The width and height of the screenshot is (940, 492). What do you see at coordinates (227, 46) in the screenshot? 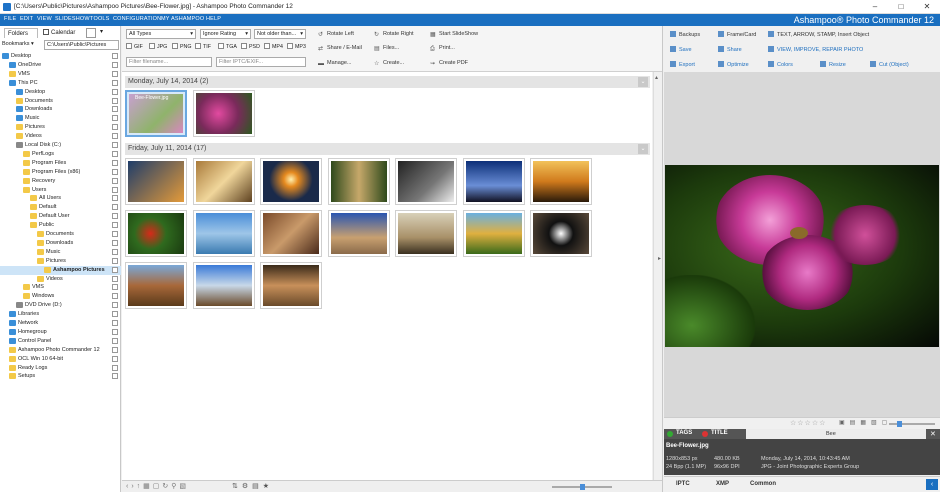
I see `format-checkbox-tga: TGA` at bounding box center [227, 46].